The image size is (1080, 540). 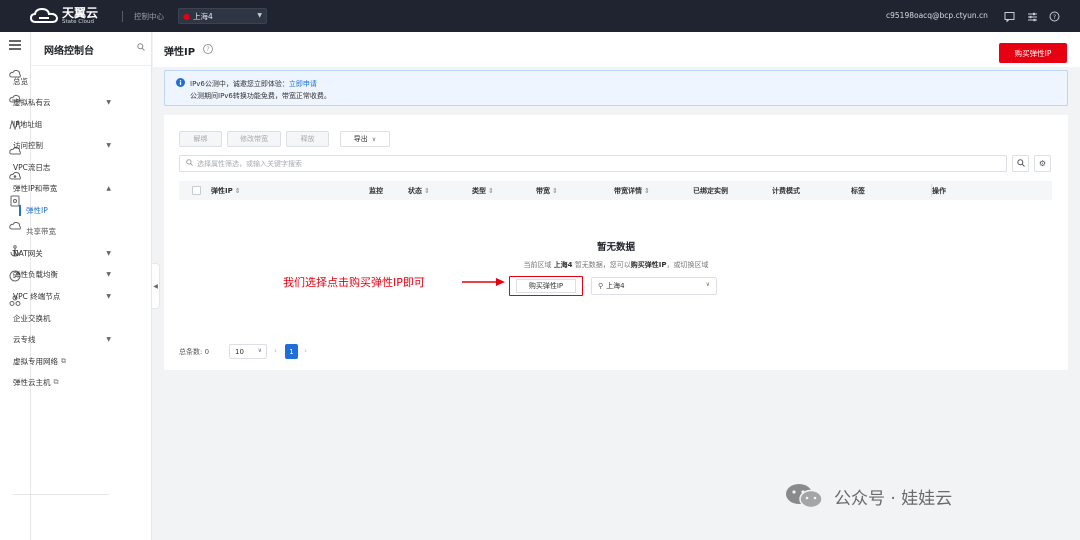 What do you see at coordinates (32, 382) in the screenshot?
I see `sidebar-item-label: 弹性云主机` at bounding box center [32, 382].